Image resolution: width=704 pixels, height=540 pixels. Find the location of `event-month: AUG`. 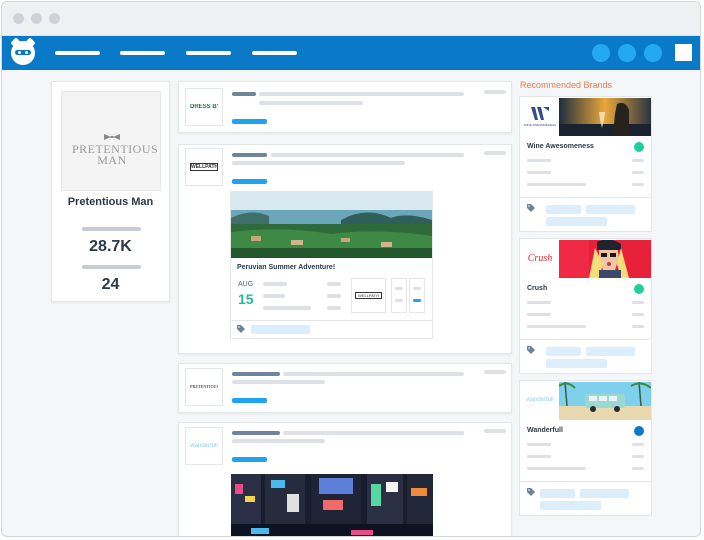

event-month: AUG is located at coordinates (246, 284).